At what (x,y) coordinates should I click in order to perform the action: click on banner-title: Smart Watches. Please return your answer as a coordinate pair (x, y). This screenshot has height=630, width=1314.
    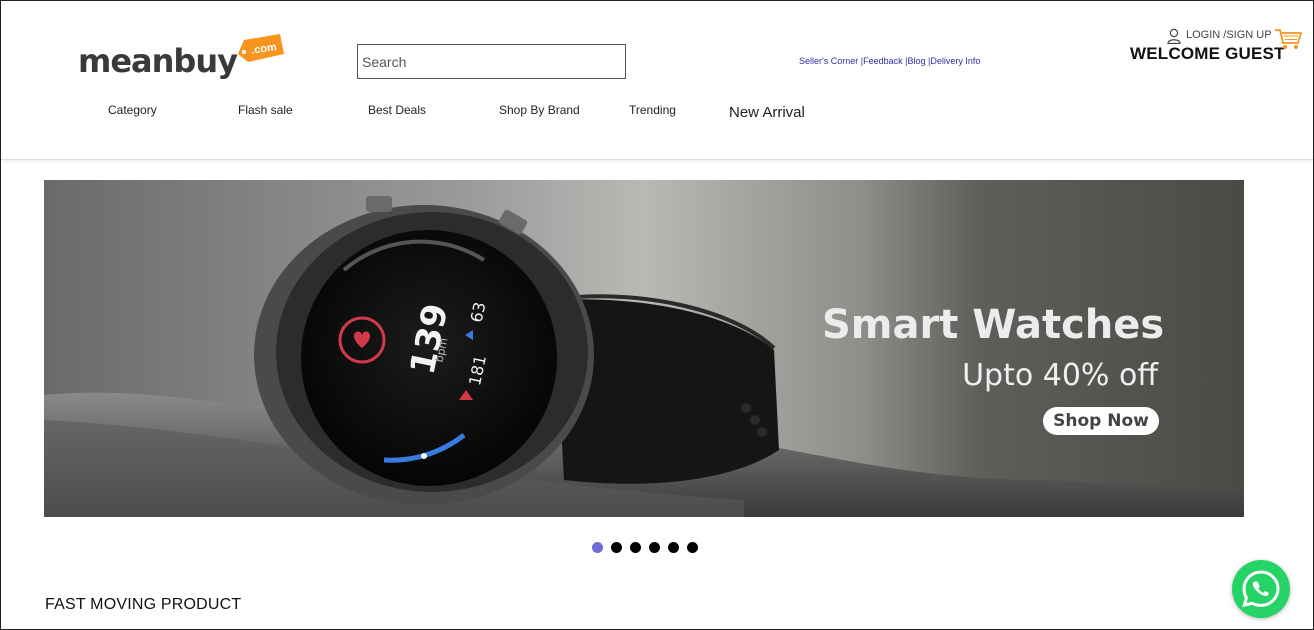
    Looking at the image, I should click on (993, 325).